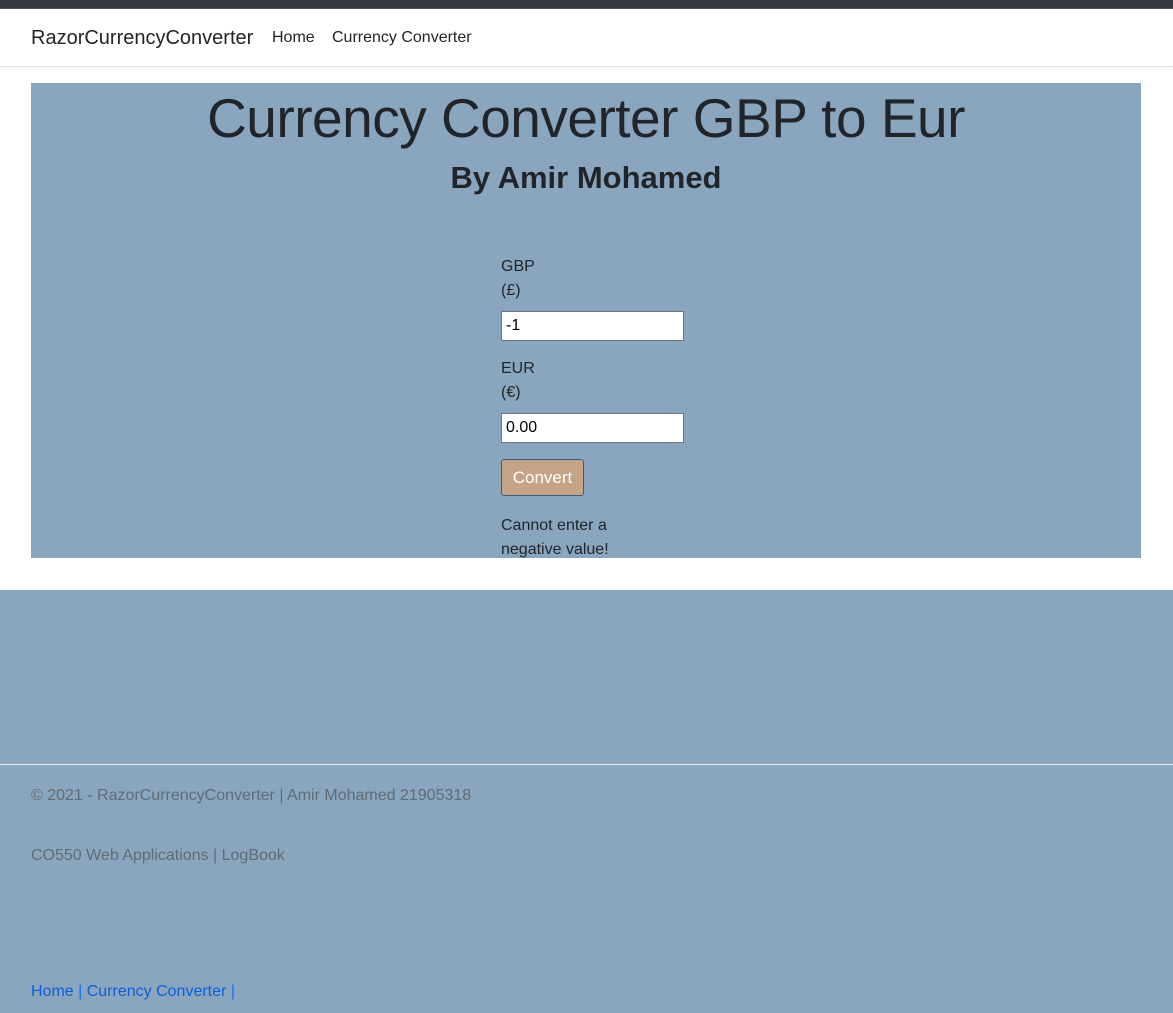 The width and height of the screenshot is (1173, 1013). I want to click on nav-currency-converter-link: Currency Converter, so click(402, 38).